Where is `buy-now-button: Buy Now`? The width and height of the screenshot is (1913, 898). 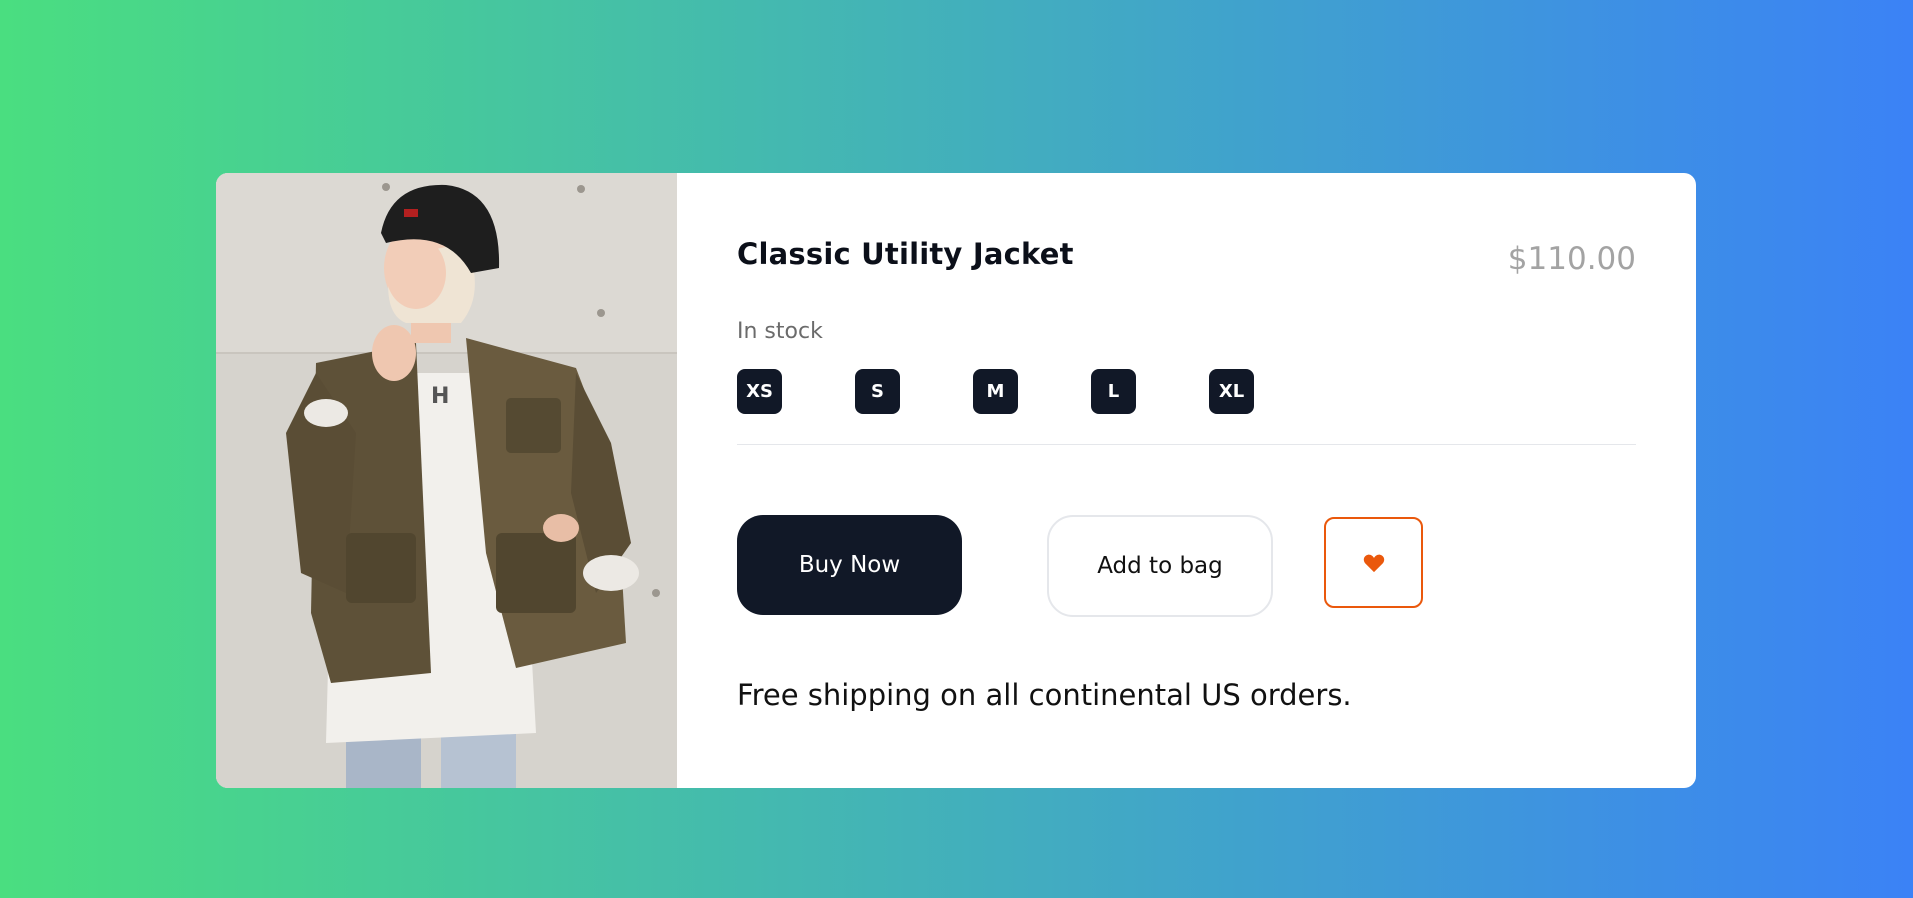
buy-now-button: Buy Now is located at coordinates (849, 565).